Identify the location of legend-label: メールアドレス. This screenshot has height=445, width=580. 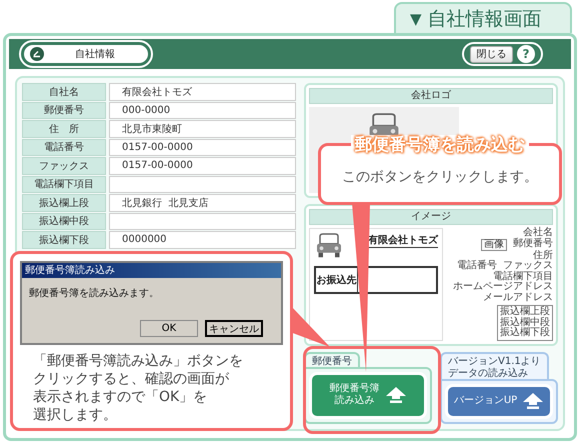
(518, 297).